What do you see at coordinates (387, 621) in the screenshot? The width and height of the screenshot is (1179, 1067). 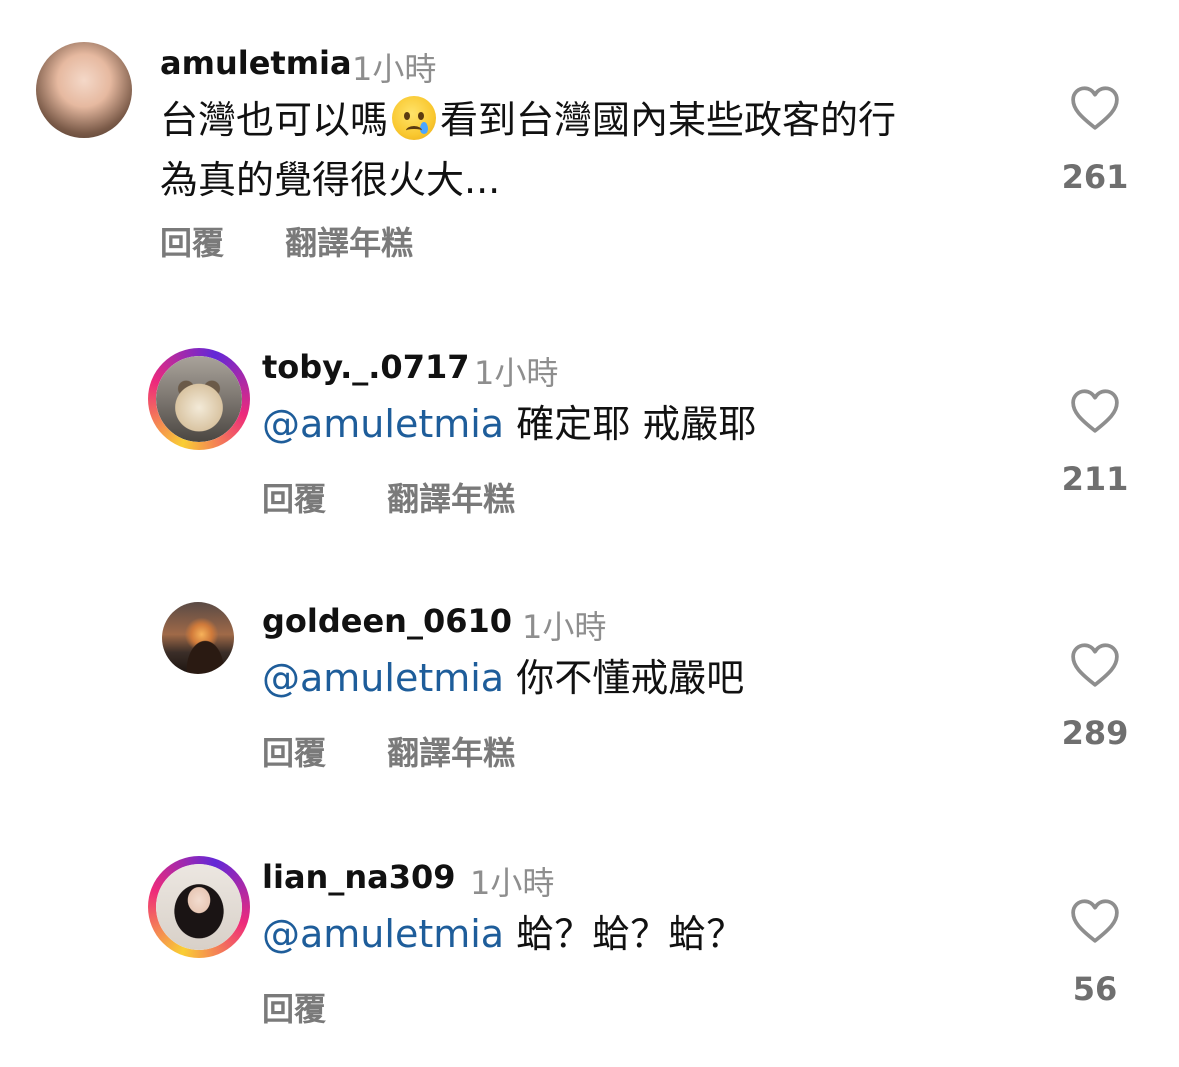 I see `comment-username: goldeen_0610` at bounding box center [387, 621].